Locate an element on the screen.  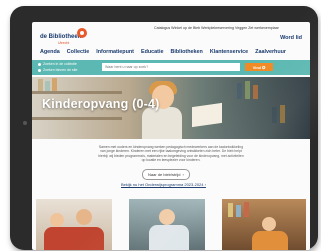
search-input is located at coordinates (171, 67).